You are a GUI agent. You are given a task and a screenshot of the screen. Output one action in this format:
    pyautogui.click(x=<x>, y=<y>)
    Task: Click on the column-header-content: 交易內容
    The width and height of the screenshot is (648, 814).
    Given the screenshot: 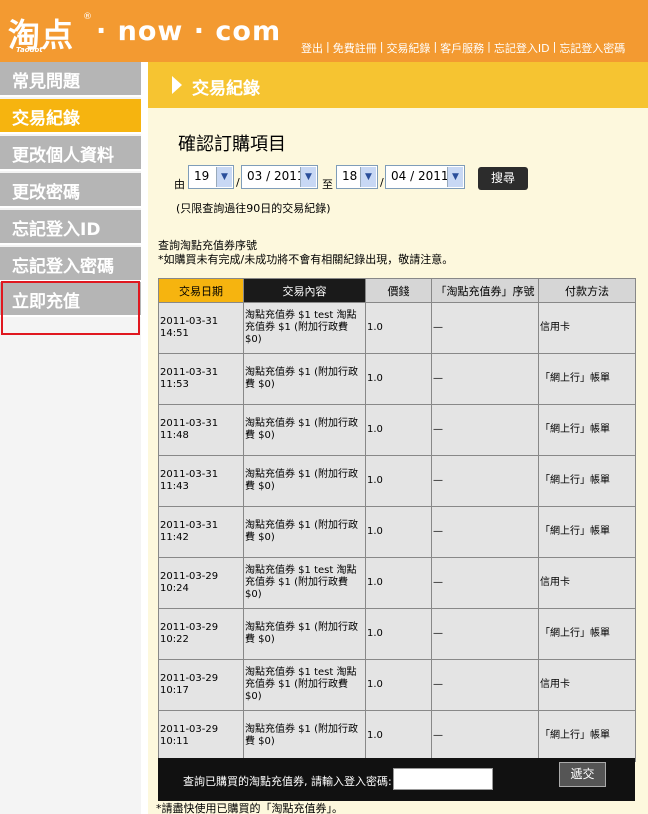 What is the action you would take?
    pyautogui.click(x=304, y=290)
    